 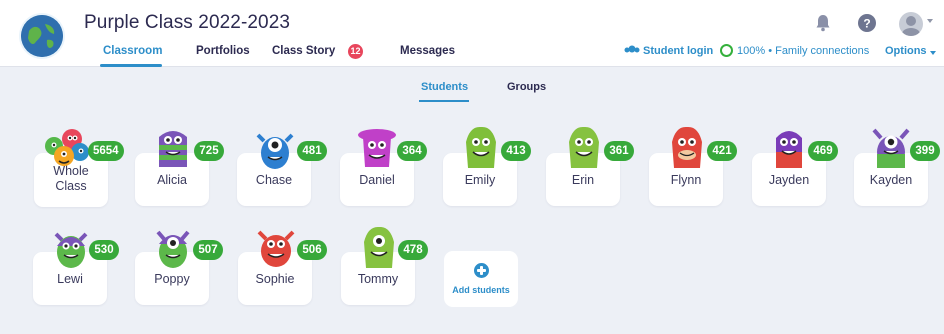 What do you see at coordinates (42, 36) in the screenshot?
I see `class-globe-icon` at bounding box center [42, 36].